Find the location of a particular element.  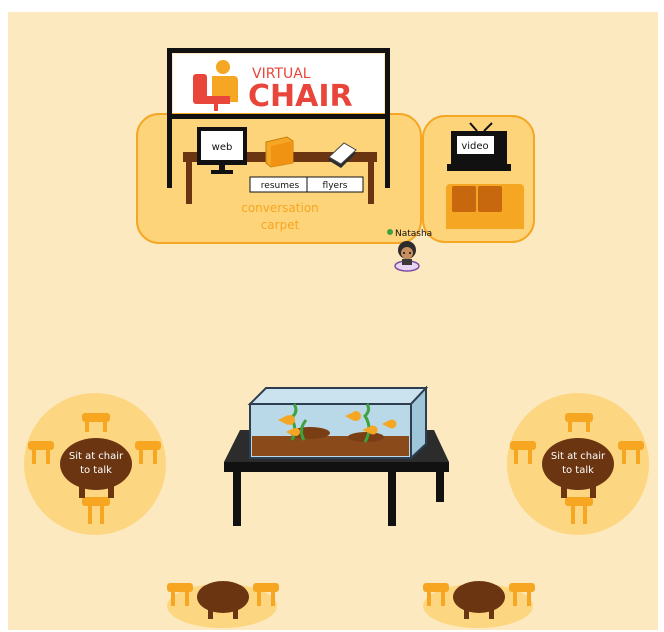

sign-main-text: CHAIR is located at coordinates (300, 96).